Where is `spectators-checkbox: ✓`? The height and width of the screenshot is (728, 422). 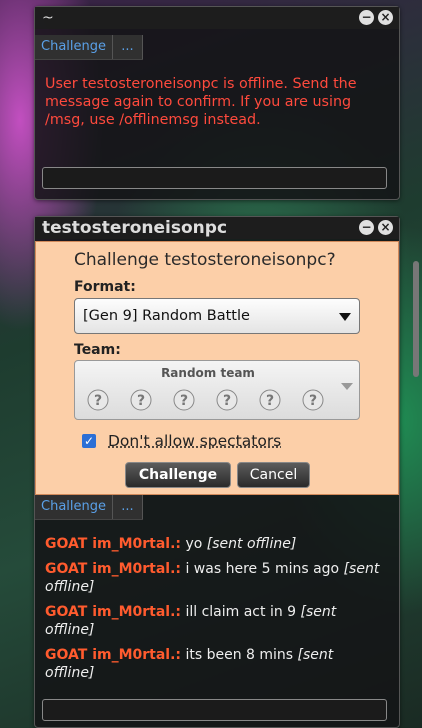 spectators-checkbox: ✓ is located at coordinates (89, 441).